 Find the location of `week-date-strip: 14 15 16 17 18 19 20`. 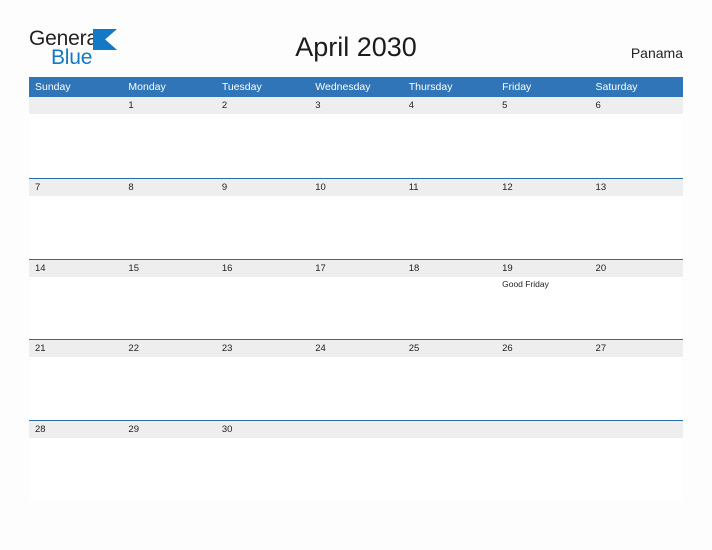

week-date-strip: 14 15 16 17 18 19 20 is located at coordinates (356, 267).